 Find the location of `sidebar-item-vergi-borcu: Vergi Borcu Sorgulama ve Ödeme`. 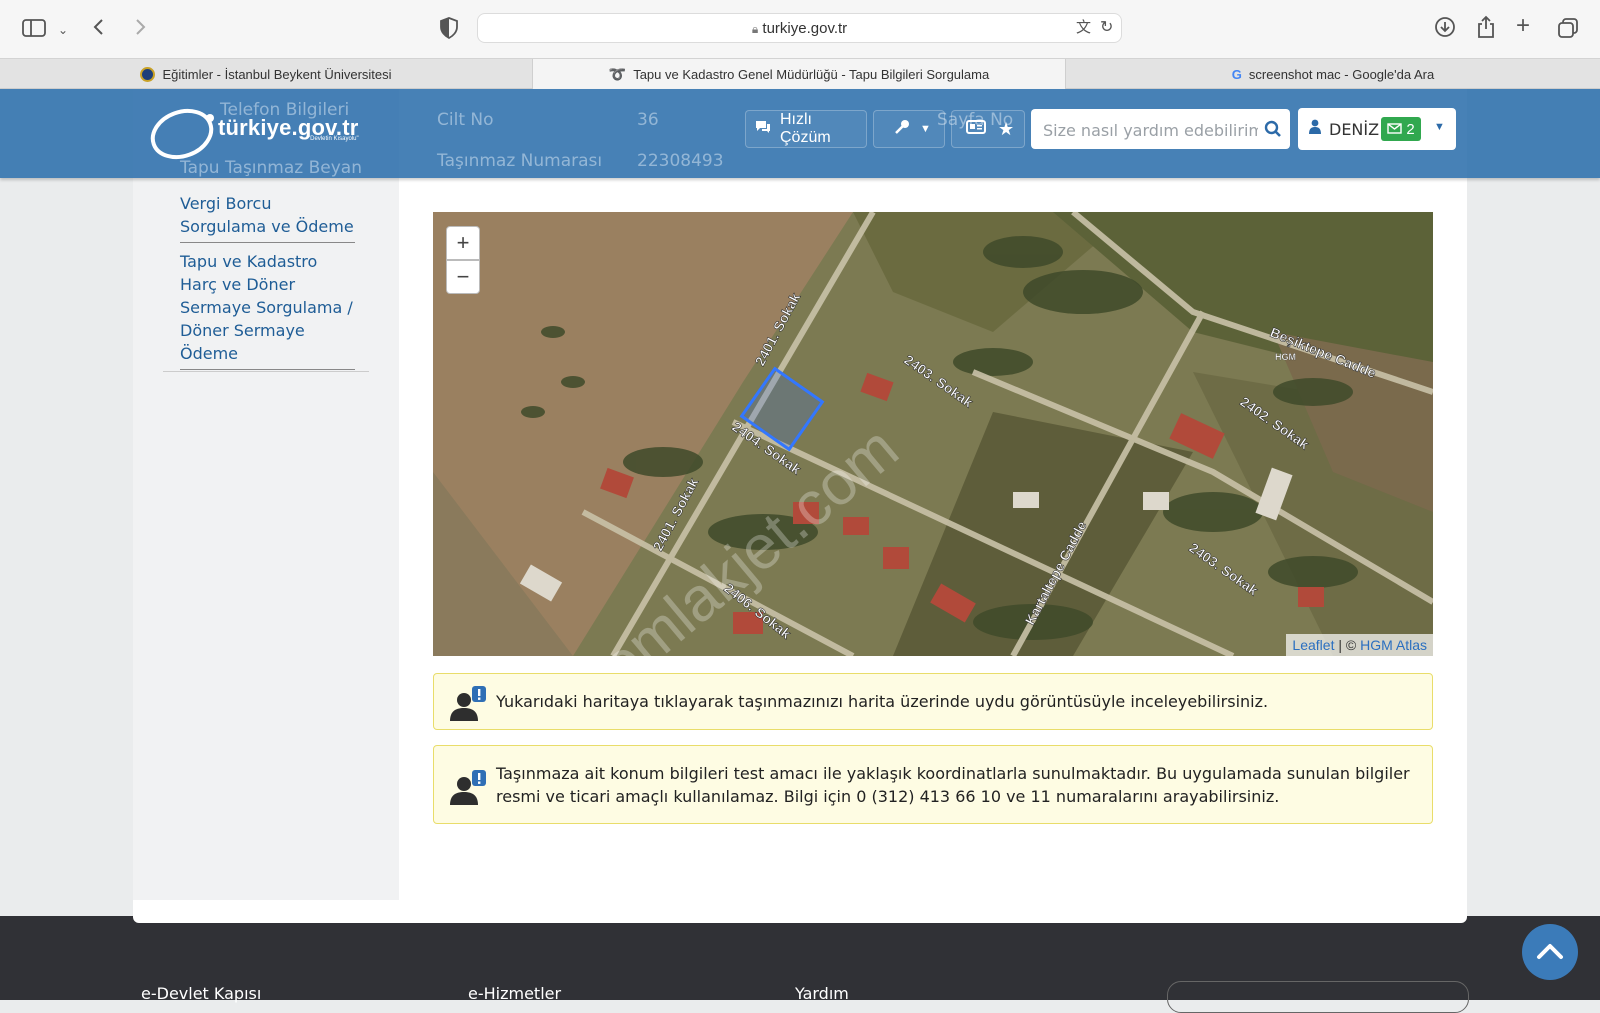

sidebar-item-vergi-borcu: Vergi Borcu Sorgulama ve Ödeme is located at coordinates (267, 217).